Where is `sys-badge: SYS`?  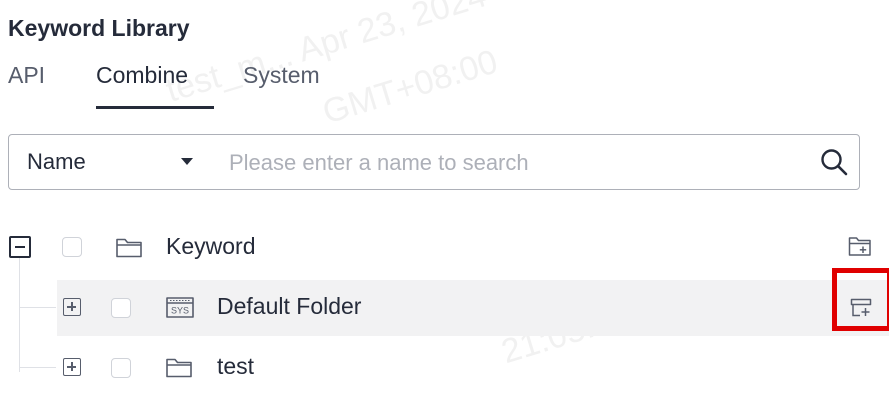 sys-badge: SYS is located at coordinates (180, 311).